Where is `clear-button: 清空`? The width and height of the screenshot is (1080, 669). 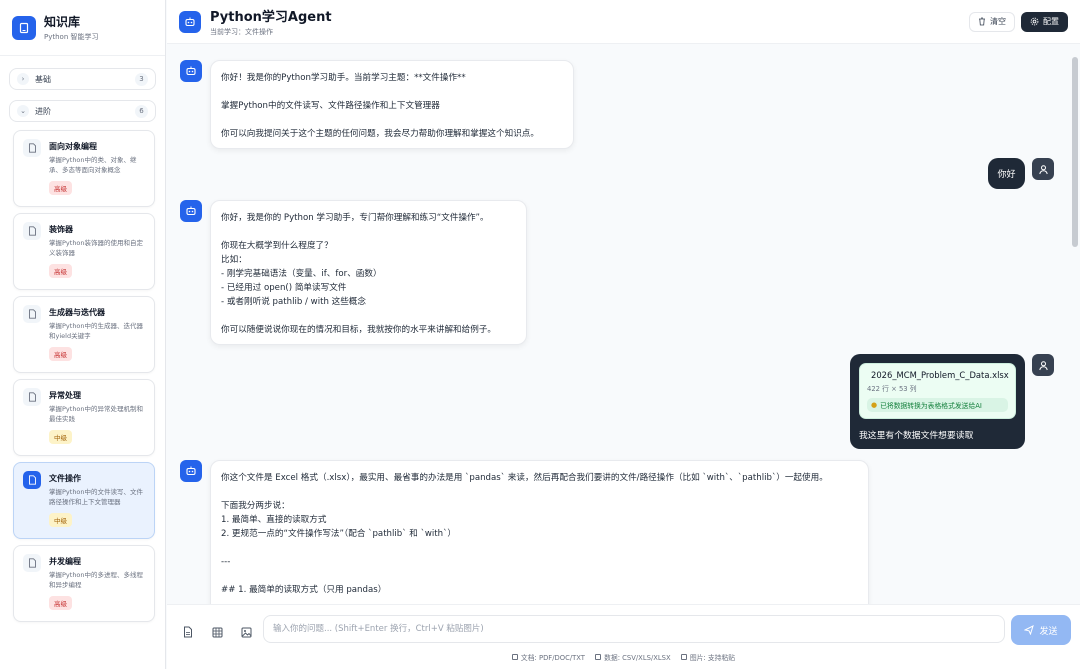 clear-button: 清空 is located at coordinates (992, 21).